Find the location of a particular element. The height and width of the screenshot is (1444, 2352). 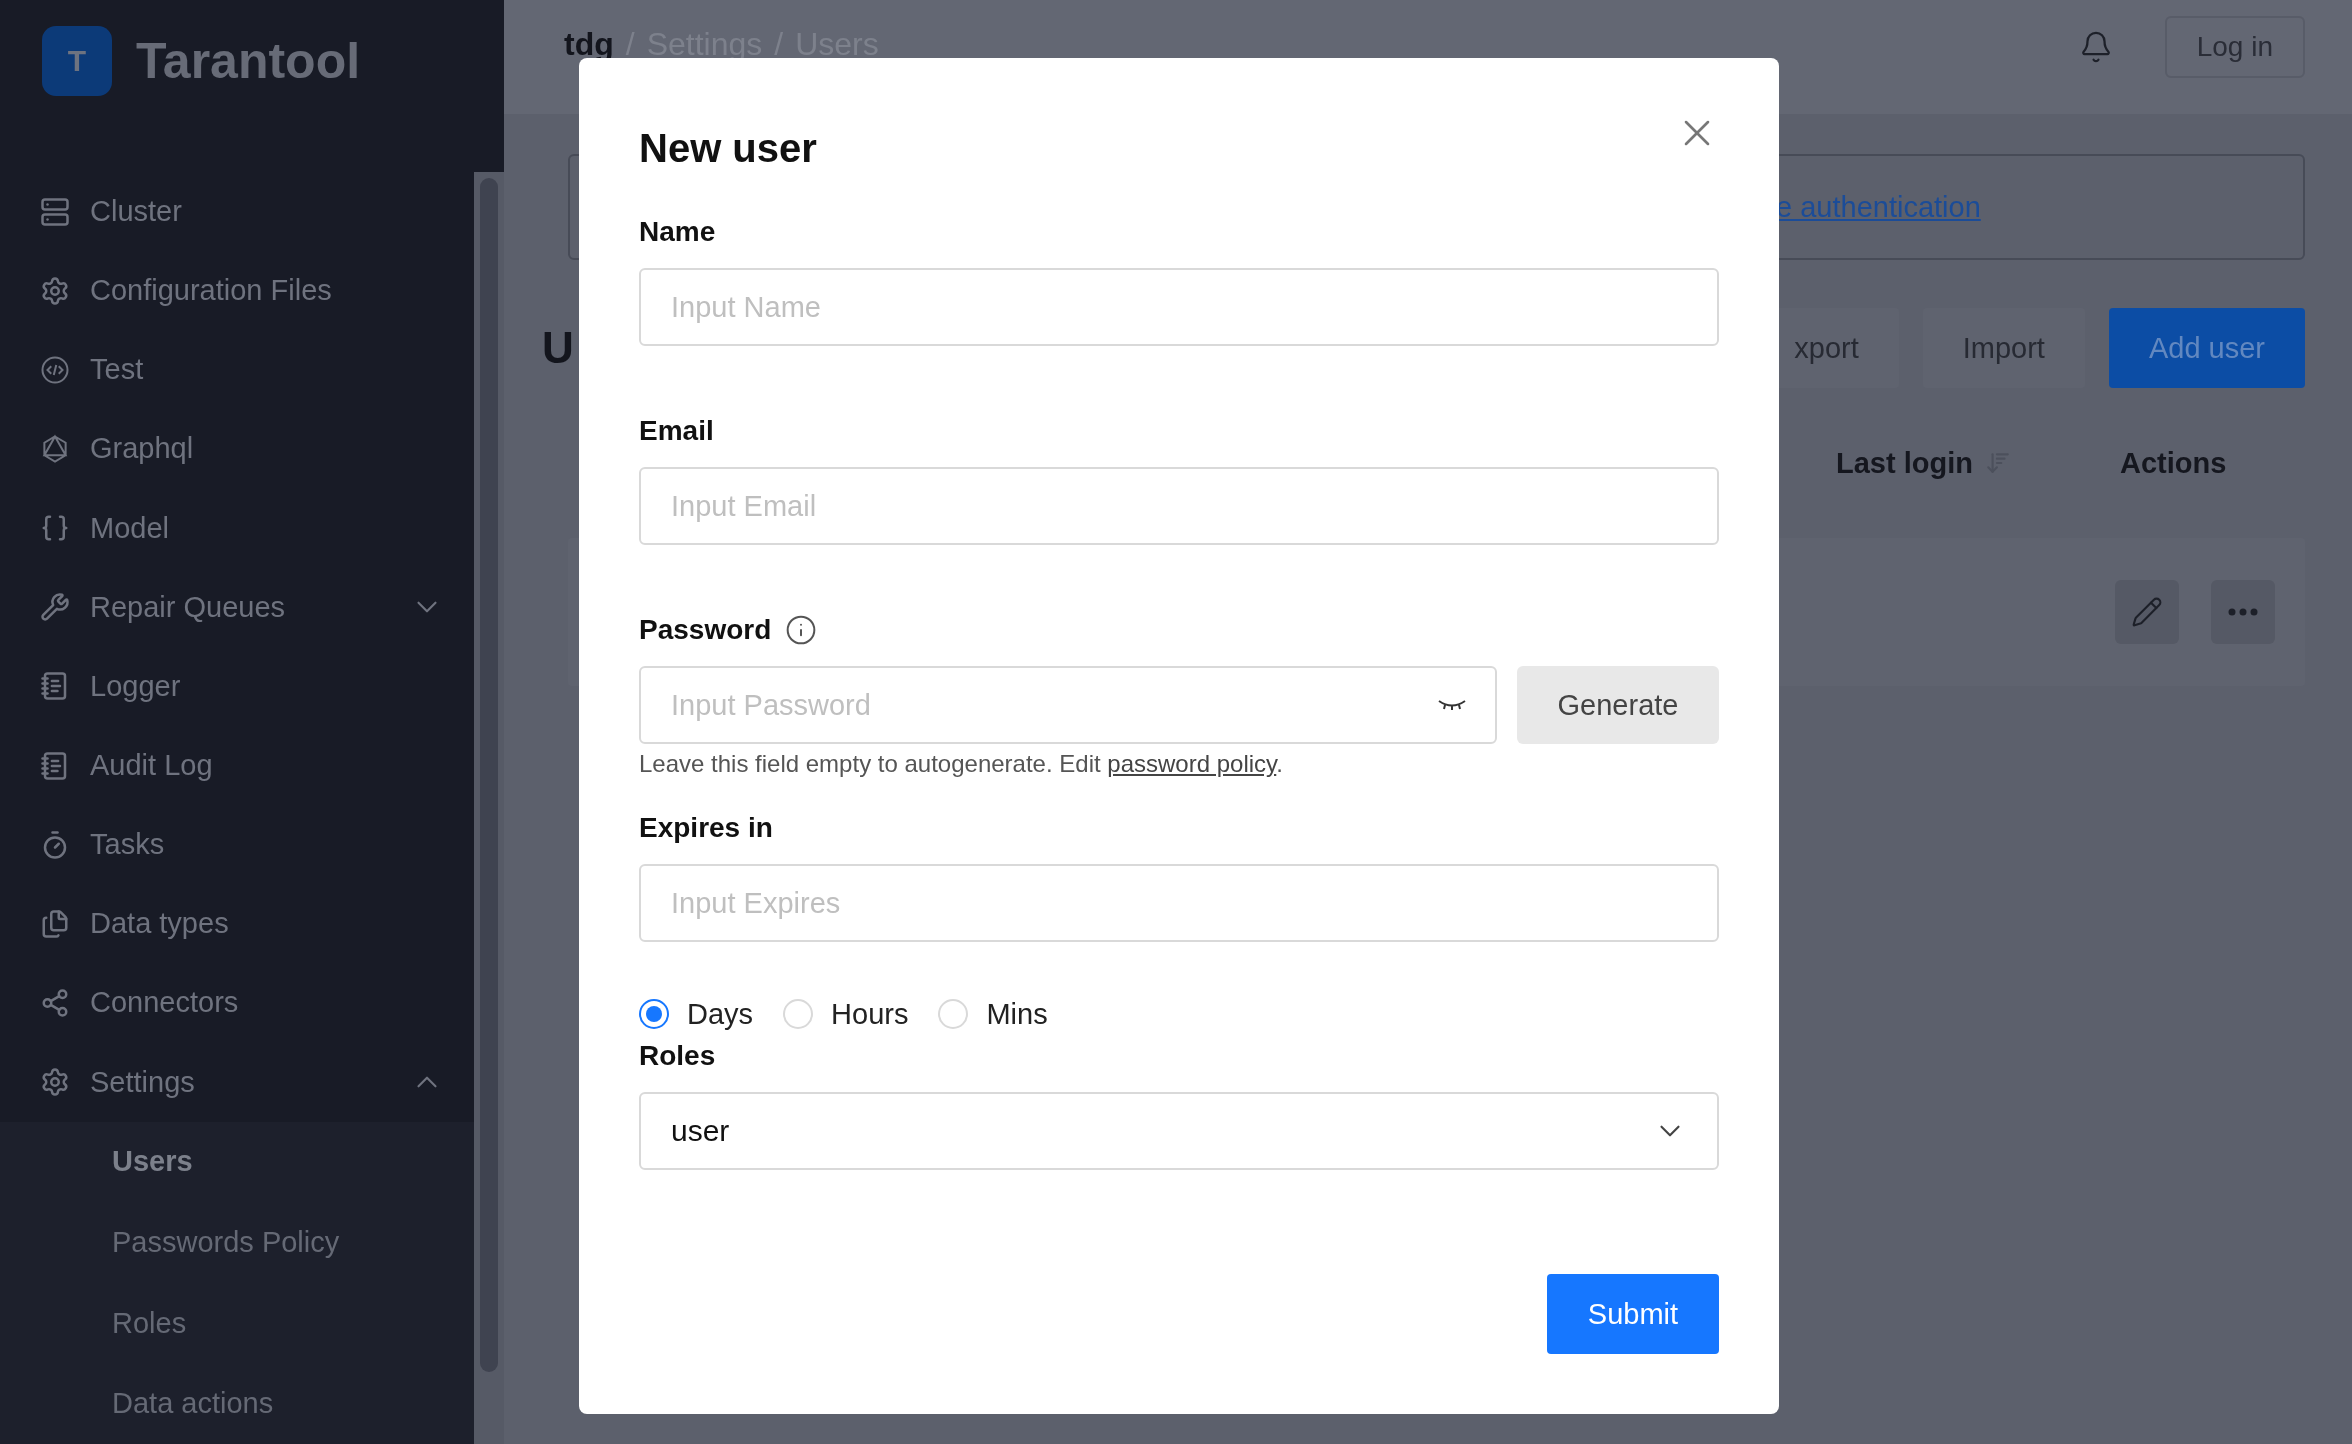

nav-item: Graphql is located at coordinates (237, 449).